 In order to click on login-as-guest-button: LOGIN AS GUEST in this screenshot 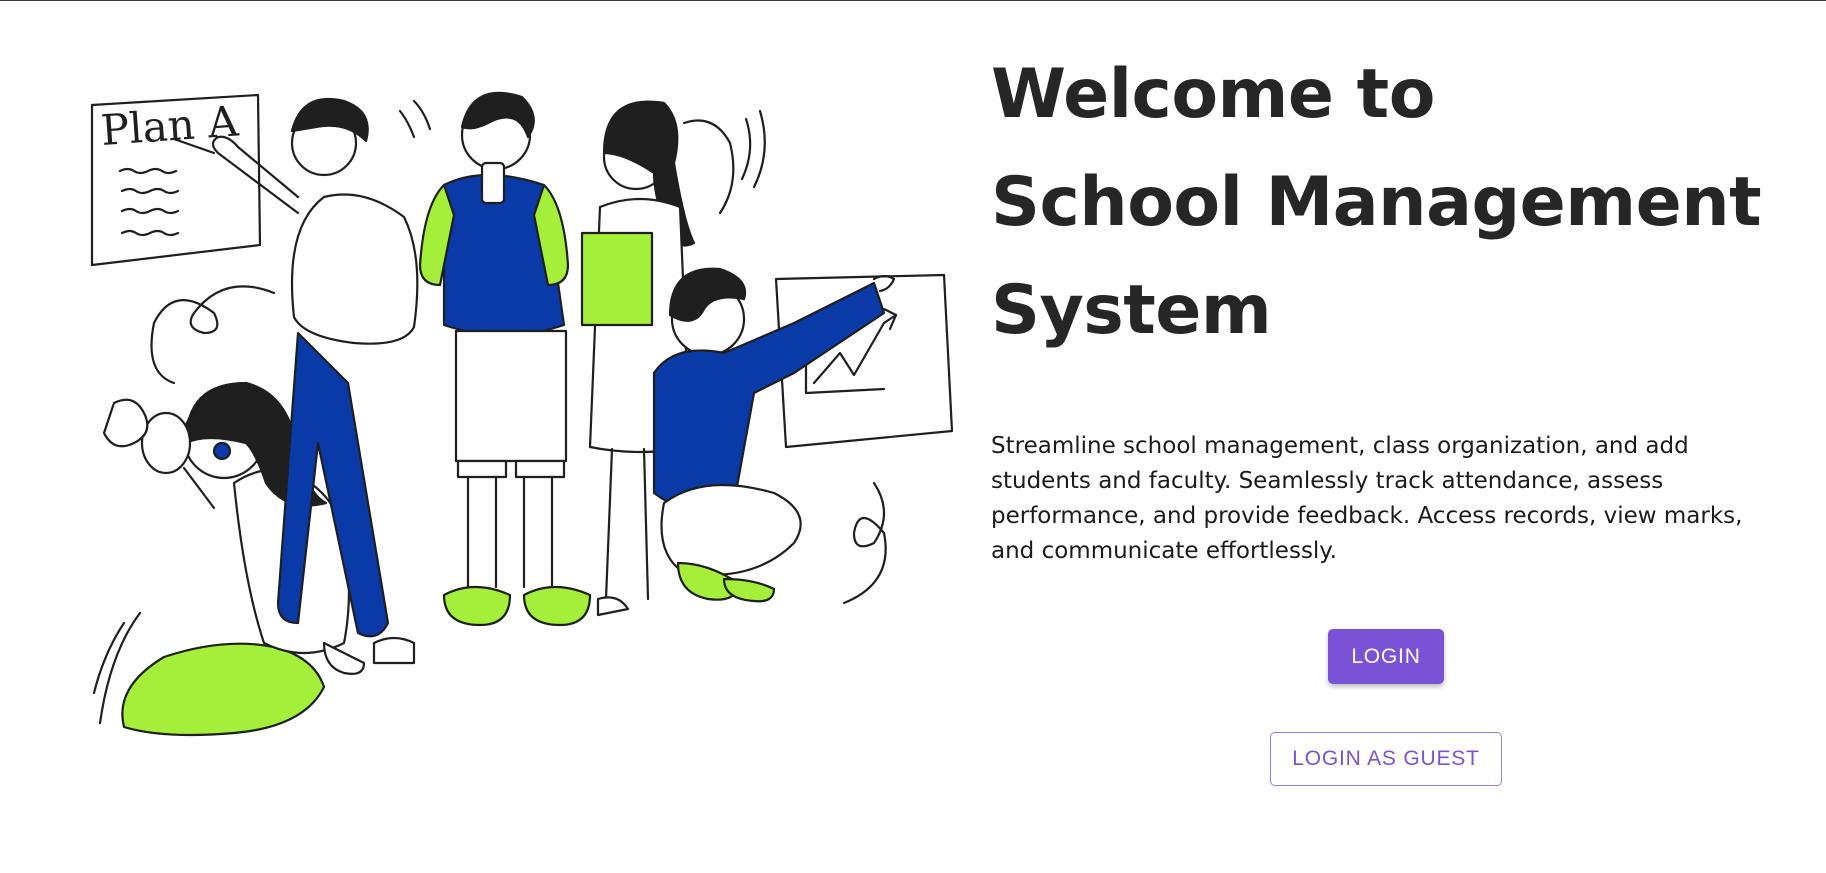, I will do `click(1386, 759)`.